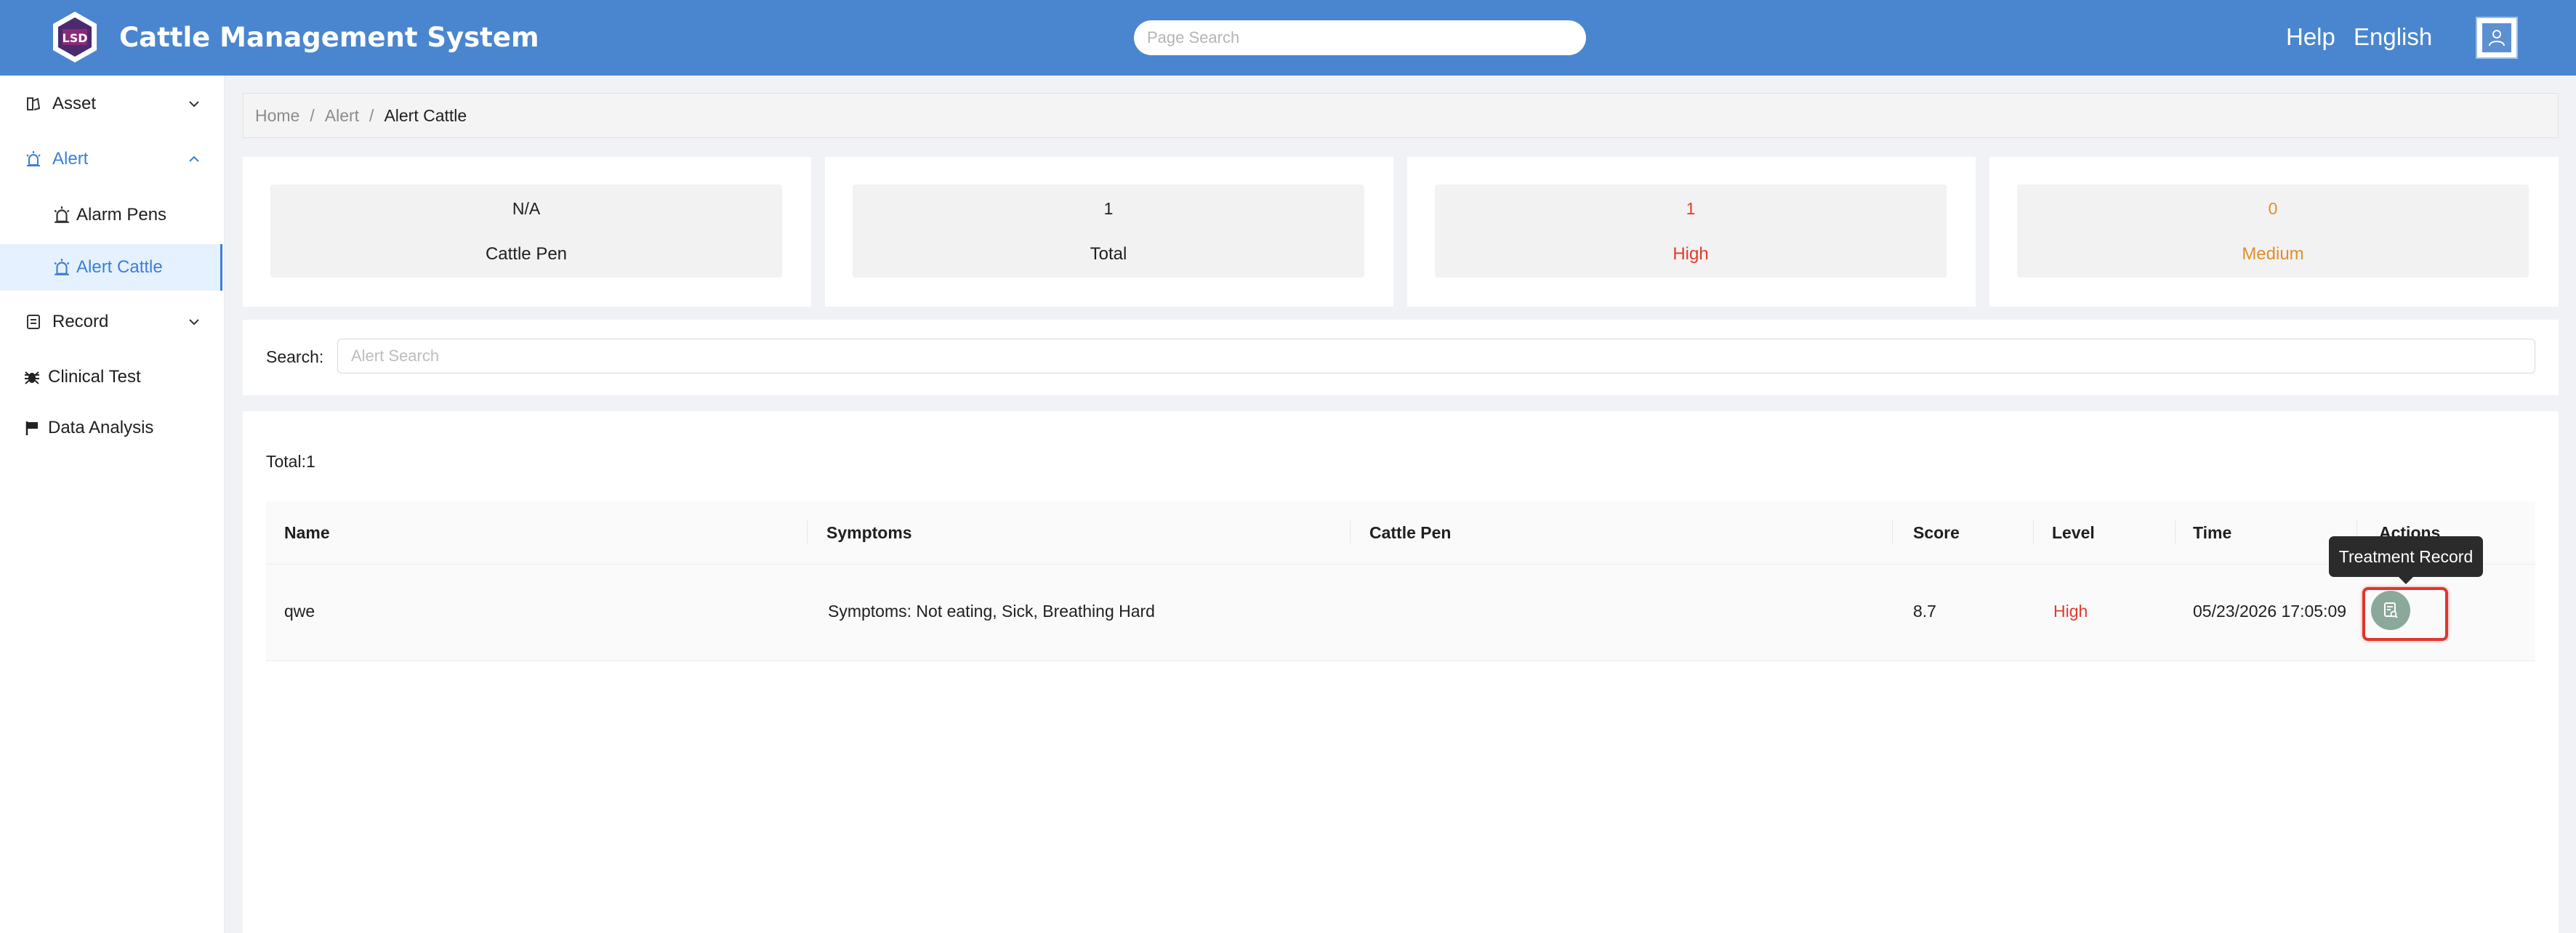 Image resolution: width=2576 pixels, height=933 pixels. Describe the element at coordinates (299, 611) in the screenshot. I see `cell-name: qwe` at that location.